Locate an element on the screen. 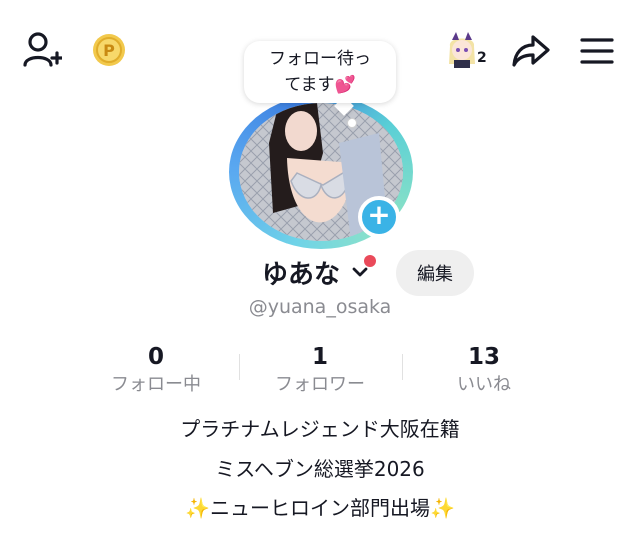 This screenshot has height=540, width=640. likes-count: 13 is located at coordinates (483, 357).